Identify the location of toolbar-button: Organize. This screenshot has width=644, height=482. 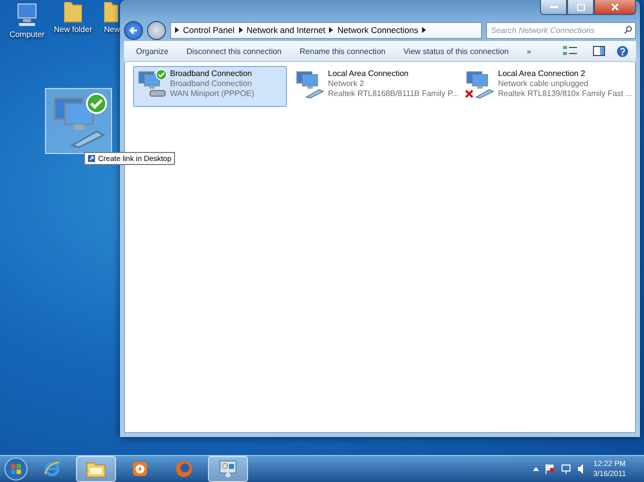
(152, 51).